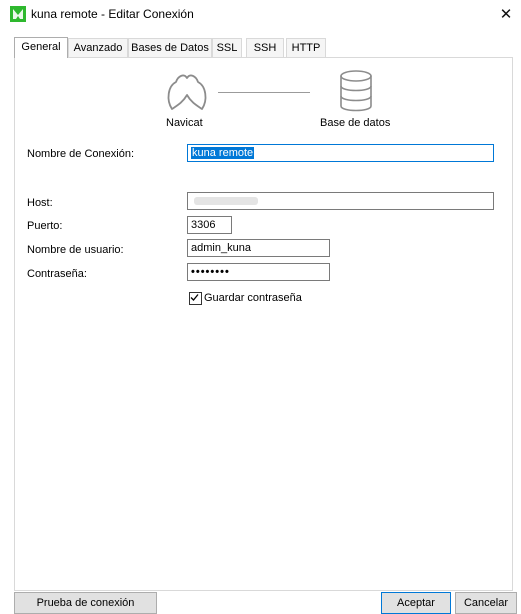 The image size is (521, 614). Describe the element at coordinates (260, 15) in the screenshot. I see `title-bar: kuna remote - Editar Conexión ✕` at that location.